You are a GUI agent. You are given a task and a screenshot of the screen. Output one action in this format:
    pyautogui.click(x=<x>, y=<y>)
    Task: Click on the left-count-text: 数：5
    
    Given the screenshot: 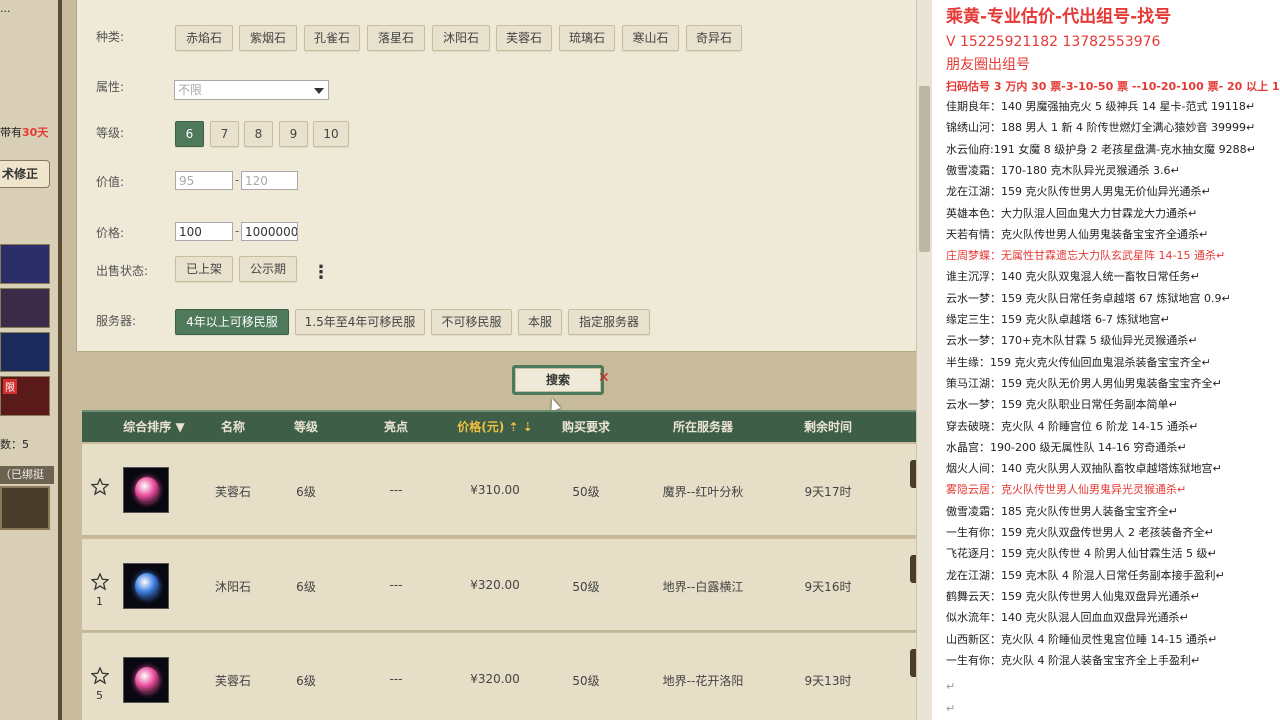 What is the action you would take?
    pyautogui.click(x=14, y=444)
    